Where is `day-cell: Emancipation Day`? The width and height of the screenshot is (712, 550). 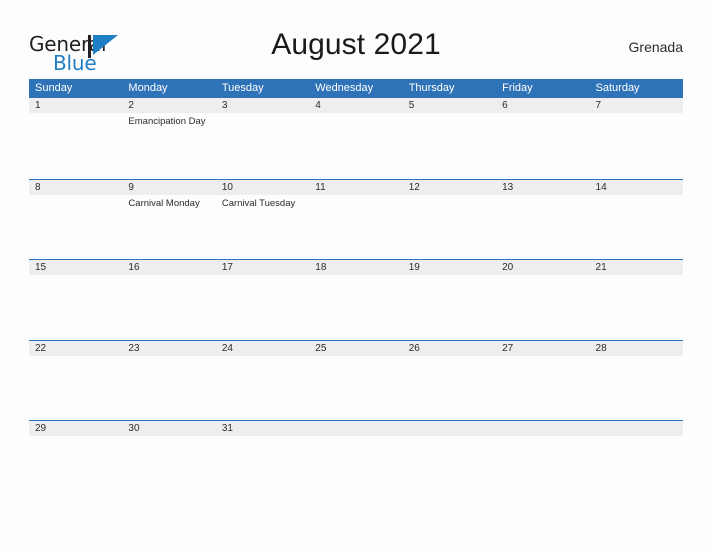 day-cell: Emancipation Day is located at coordinates (168, 145).